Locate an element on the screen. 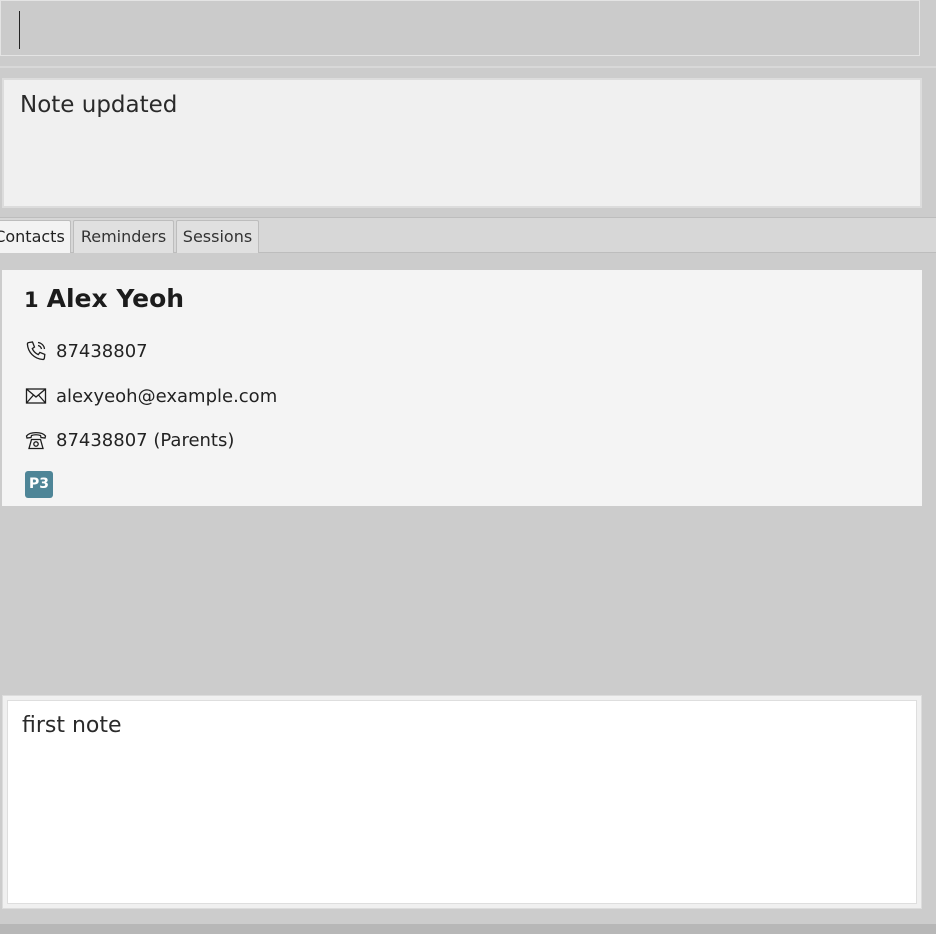 The width and height of the screenshot is (936, 934). tab-bar: Contacts Reminders Sessions is located at coordinates (468, 235).